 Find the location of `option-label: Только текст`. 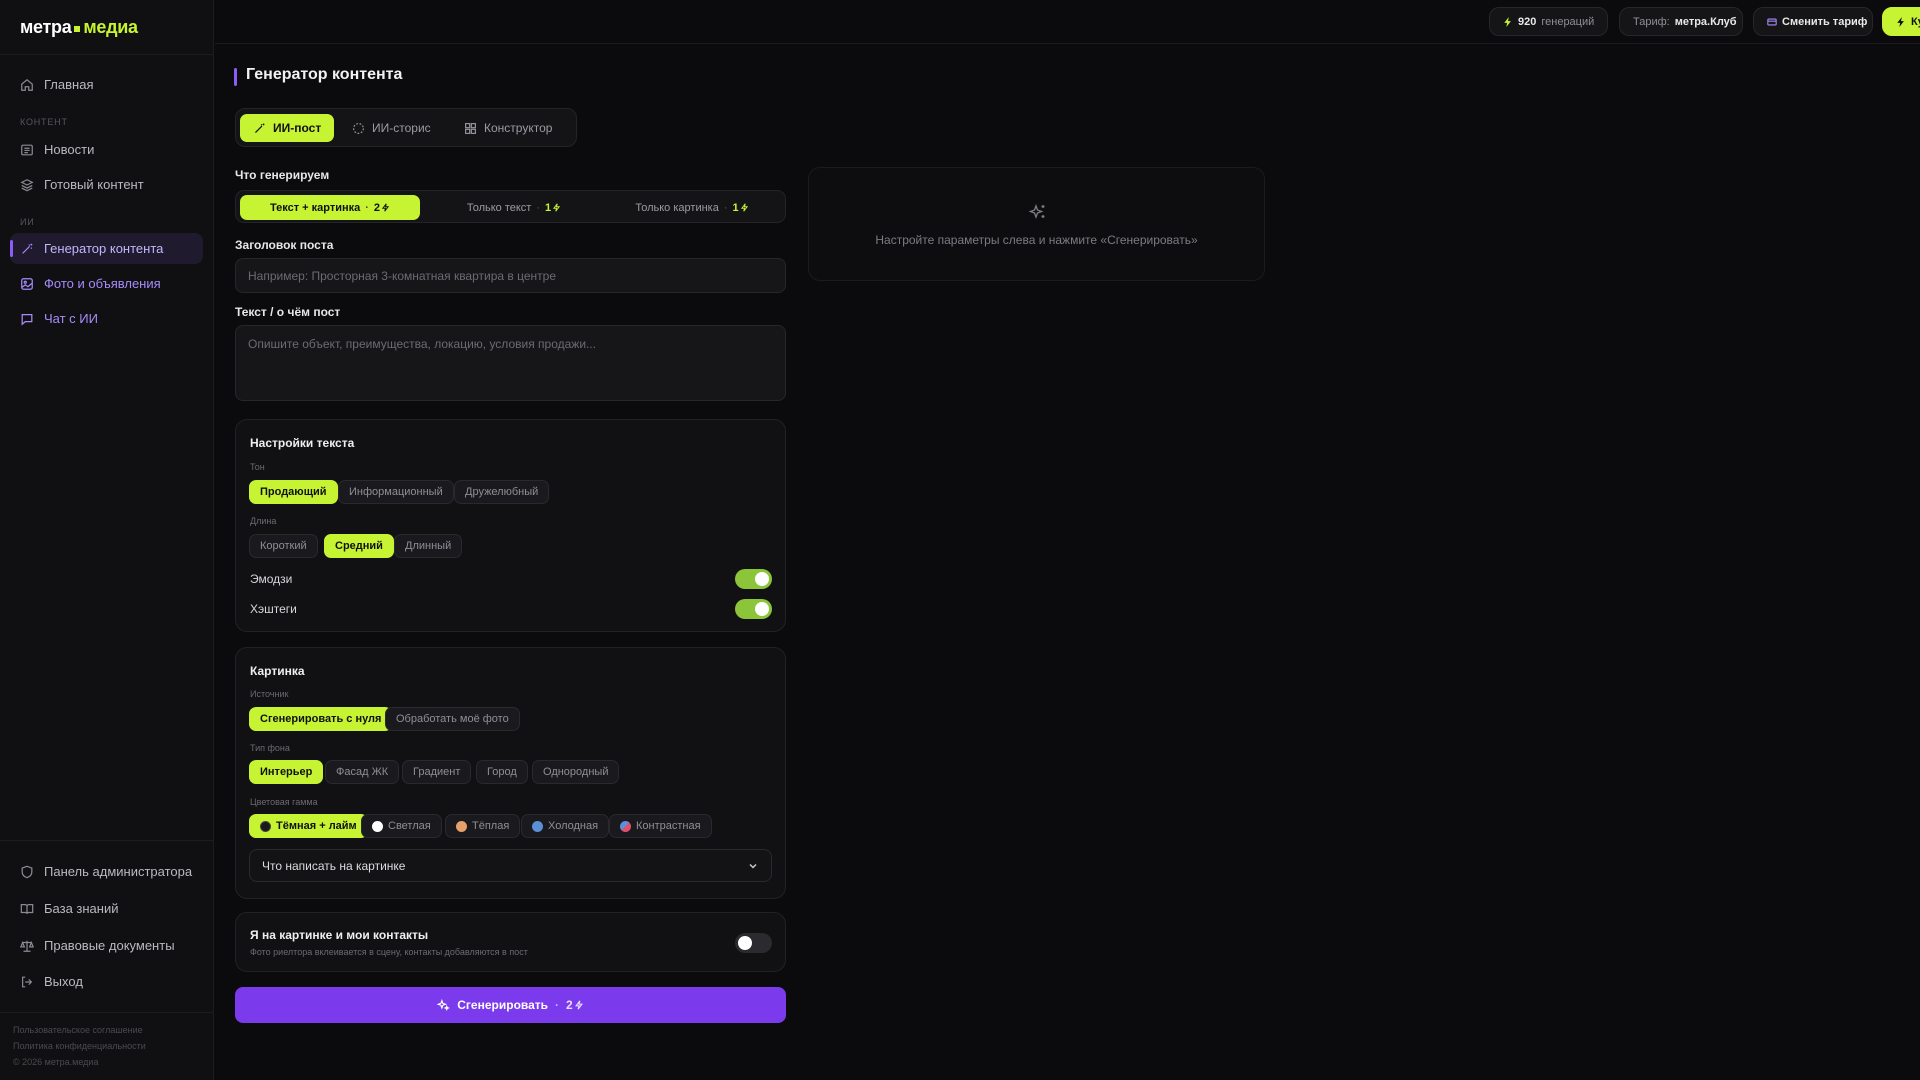

option-label: Только текст is located at coordinates (499, 207).